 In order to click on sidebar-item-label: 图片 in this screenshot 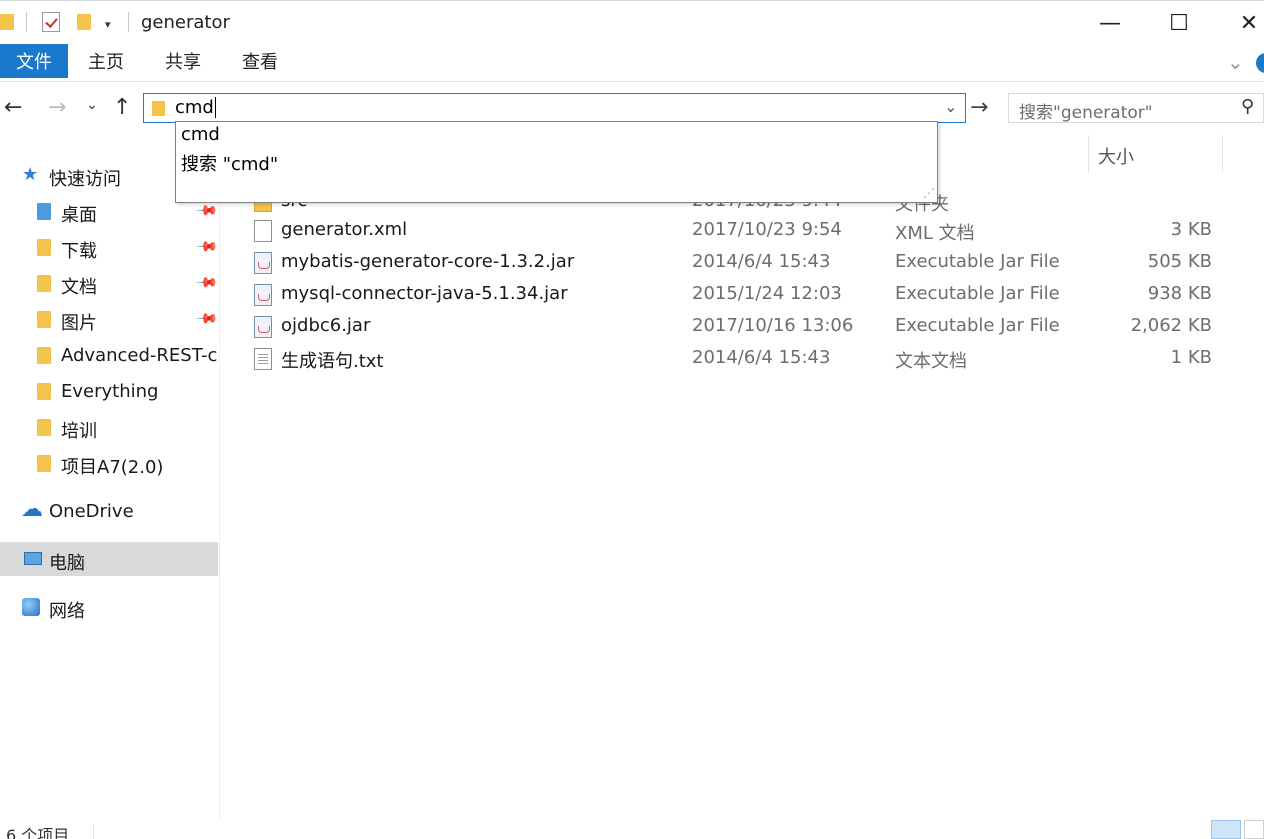, I will do `click(79, 323)`.